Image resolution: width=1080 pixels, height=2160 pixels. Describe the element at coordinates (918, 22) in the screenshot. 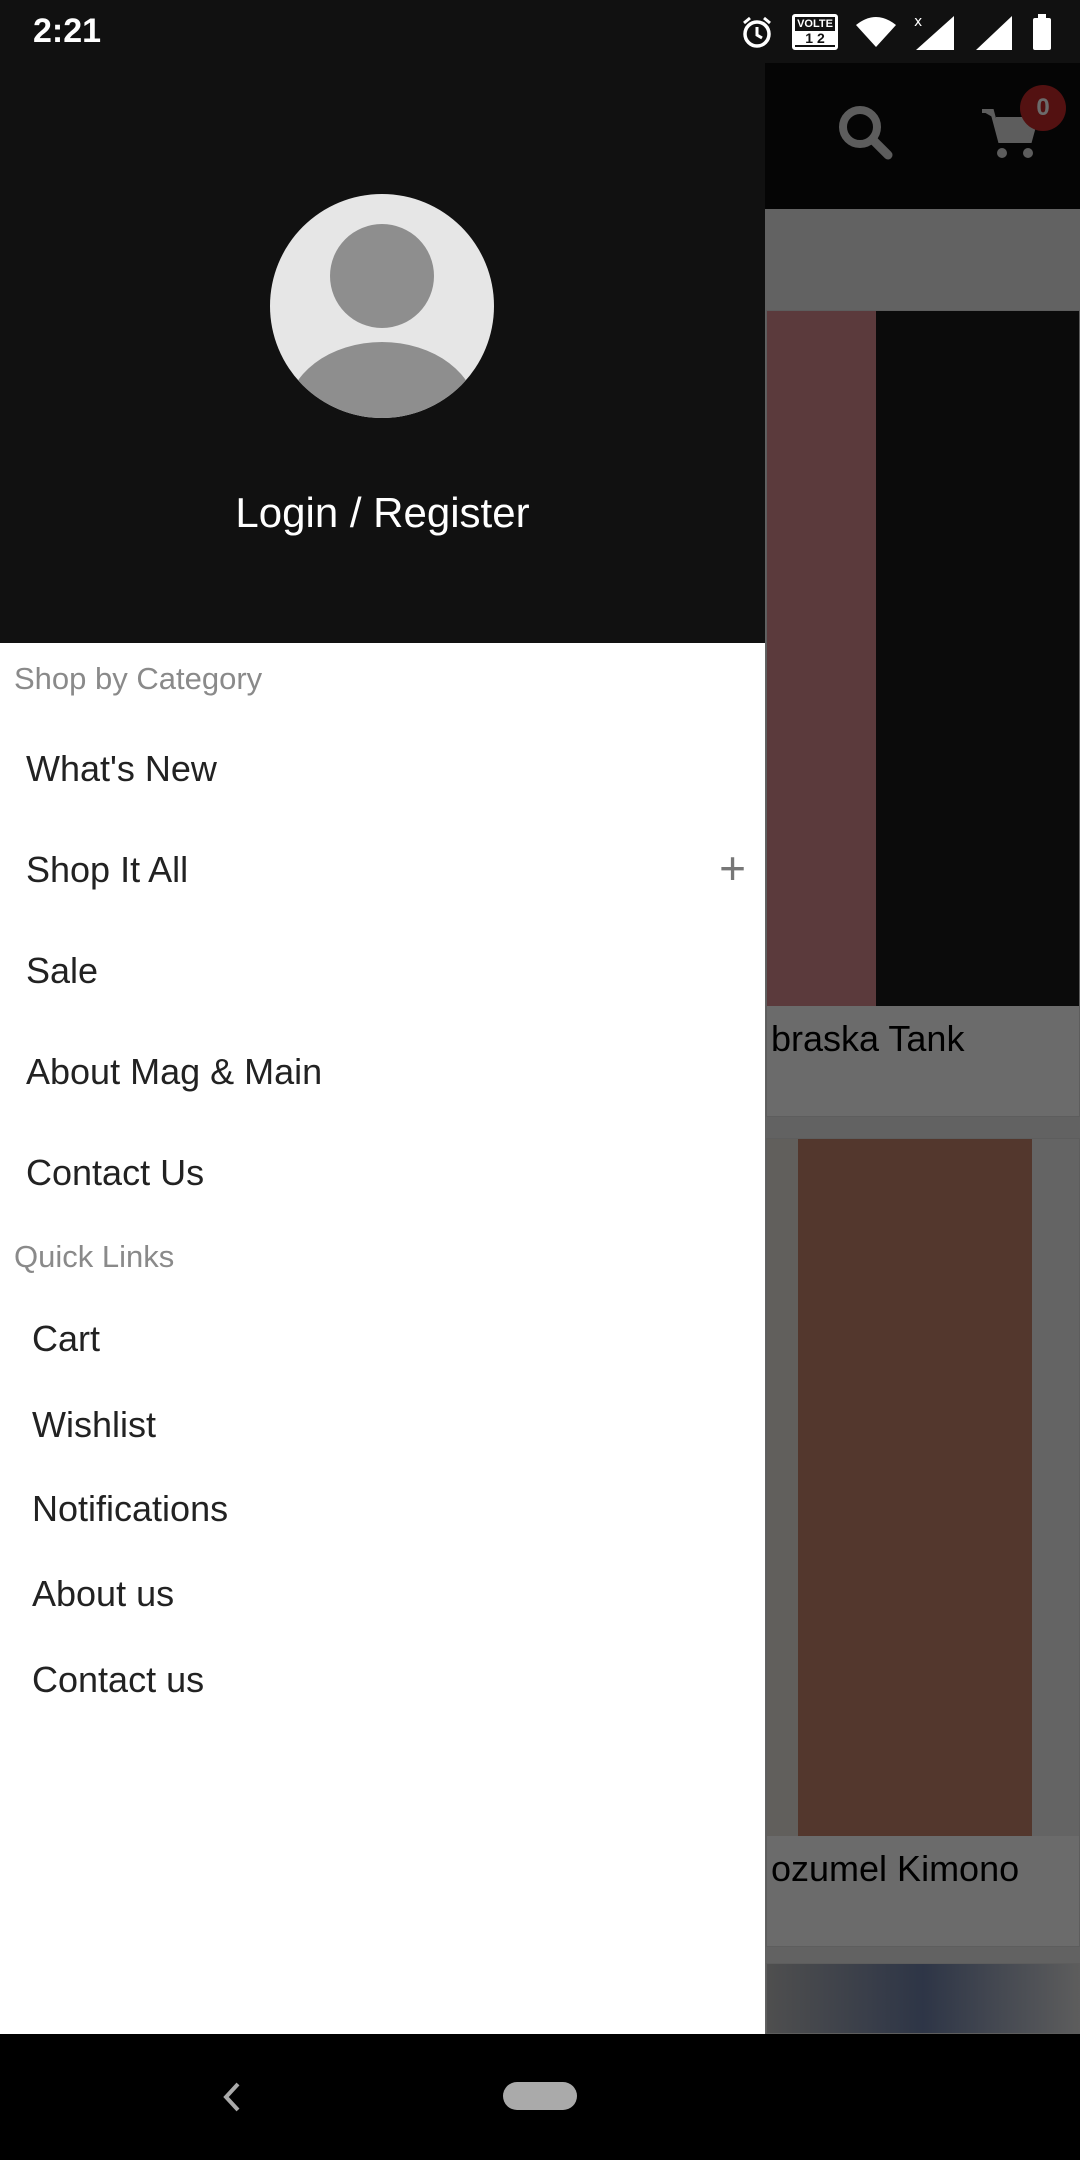

I see `svg-text: x` at that location.